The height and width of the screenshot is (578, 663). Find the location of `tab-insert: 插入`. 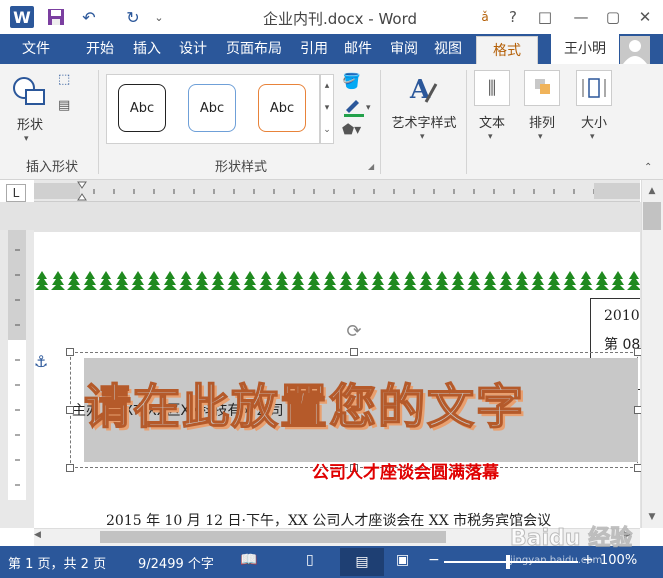

tab-insert: 插入 is located at coordinates (147, 49).